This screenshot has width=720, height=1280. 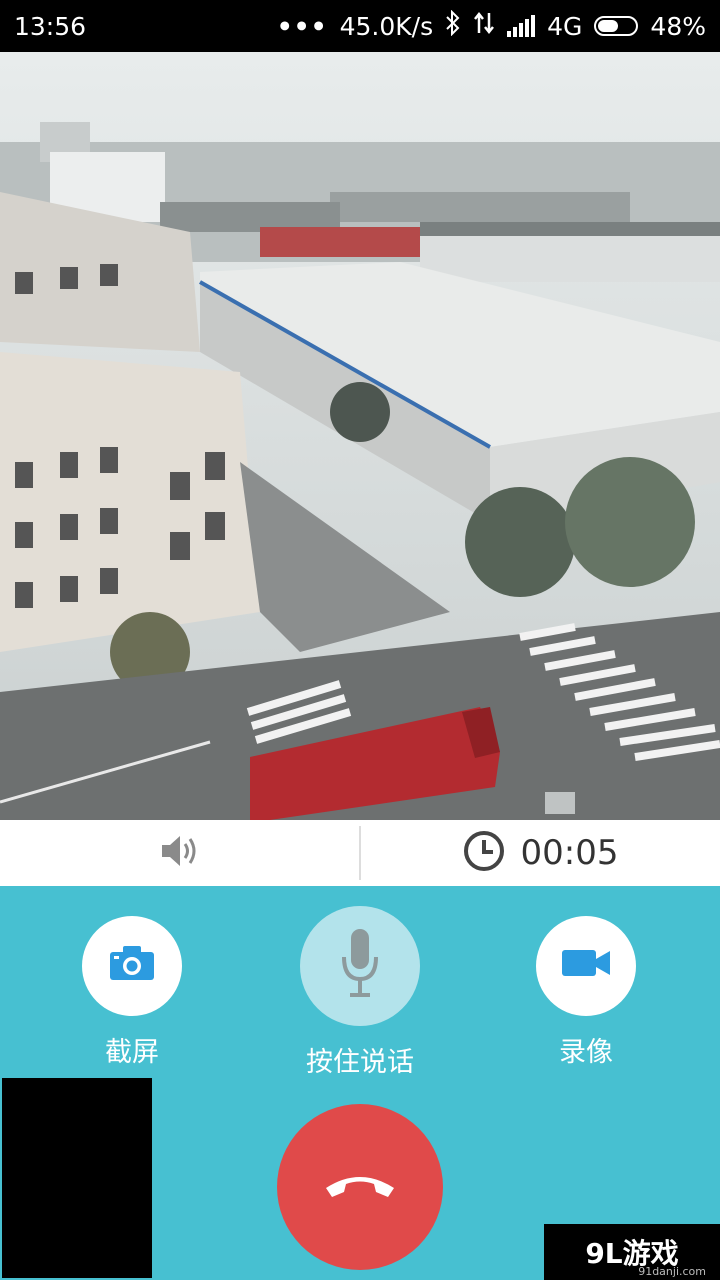 I want to click on bluetooth-icon, so click(x=453, y=25).